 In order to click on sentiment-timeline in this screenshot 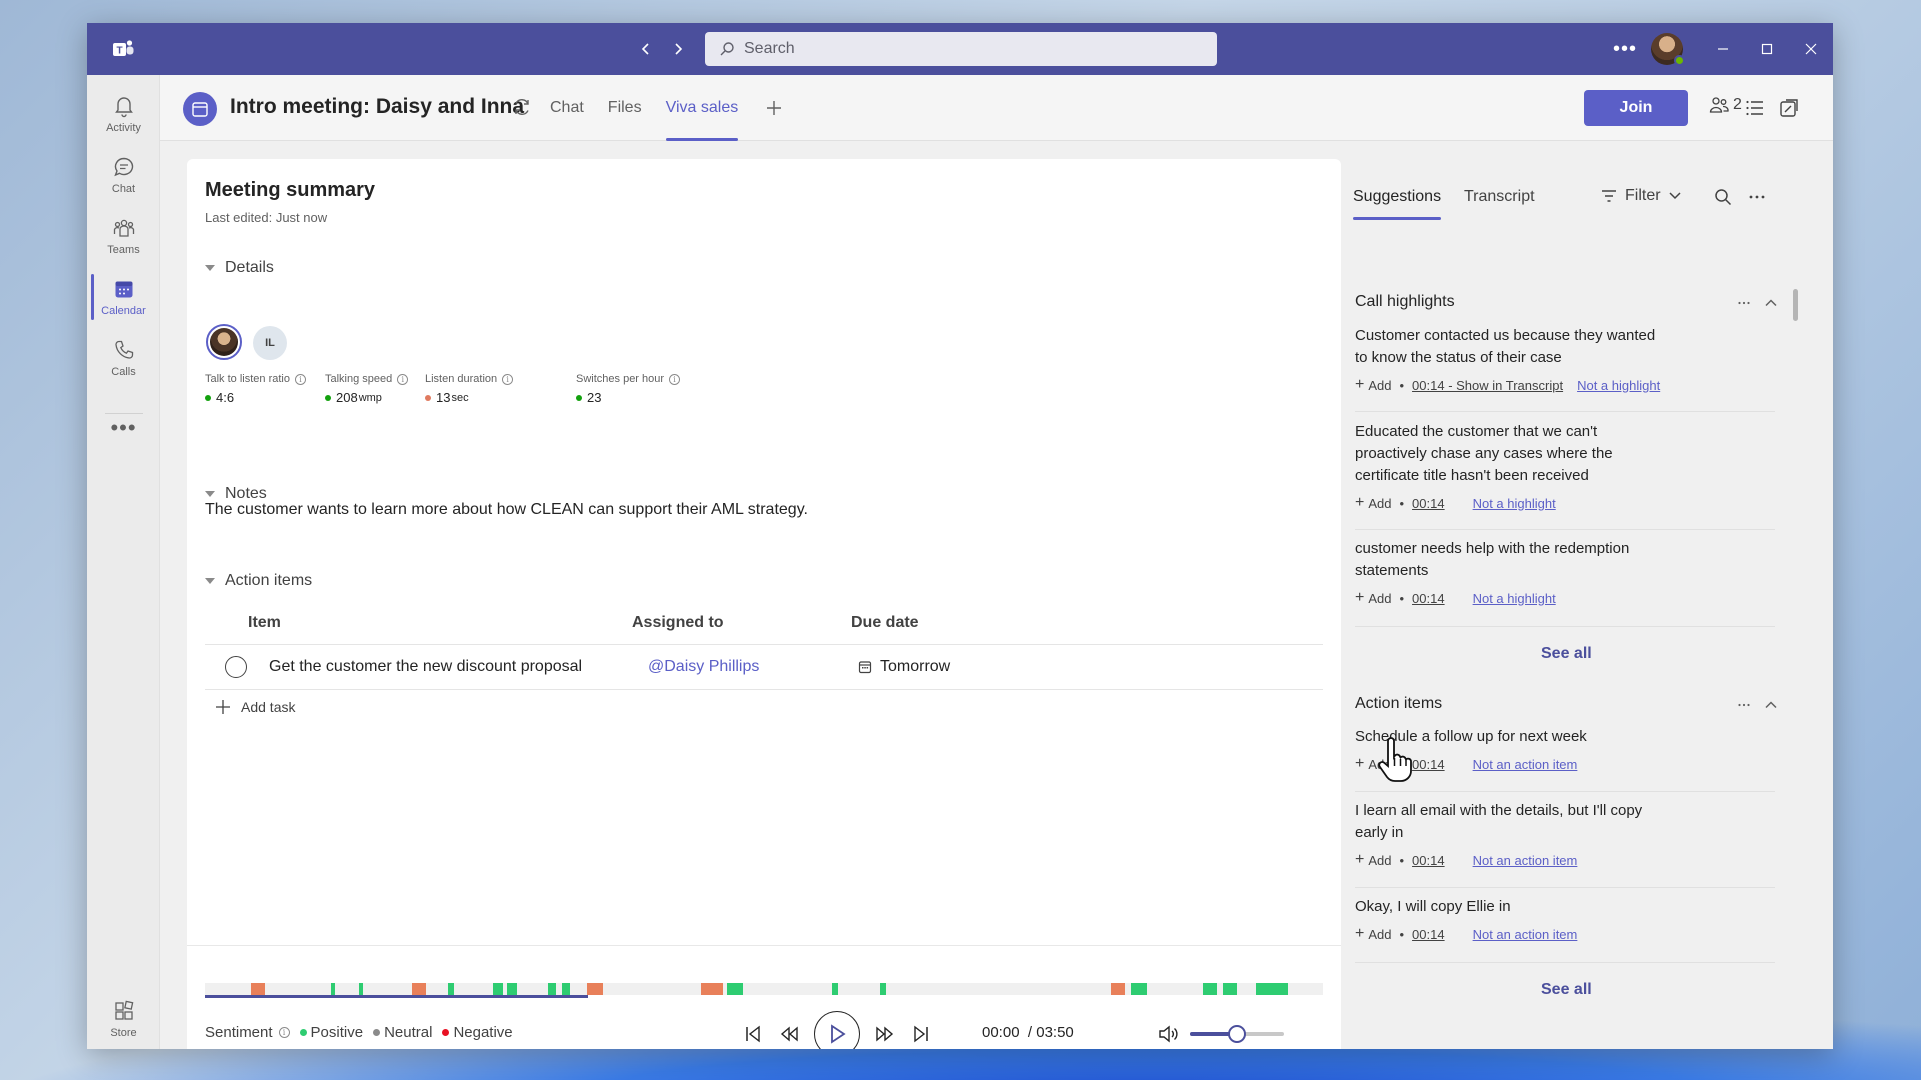, I will do `click(764, 989)`.